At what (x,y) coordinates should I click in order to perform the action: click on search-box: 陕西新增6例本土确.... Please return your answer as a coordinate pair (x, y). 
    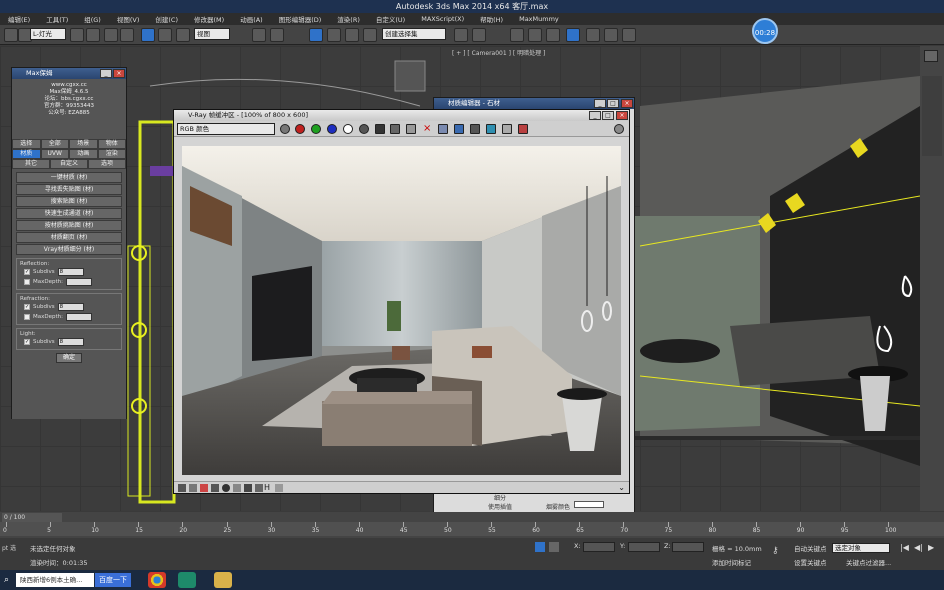
    Looking at the image, I should click on (55, 580).